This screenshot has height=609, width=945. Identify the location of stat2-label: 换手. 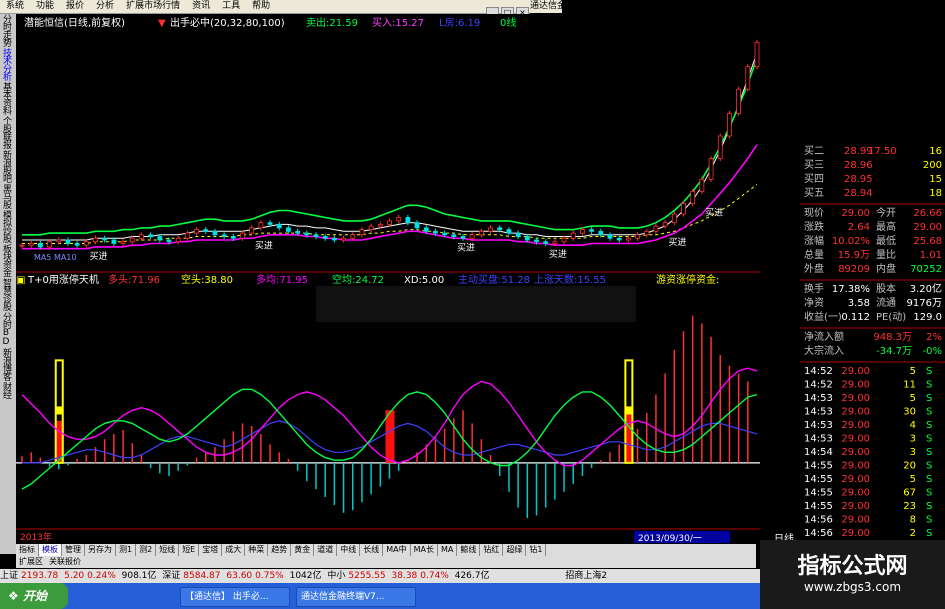
(814, 288).